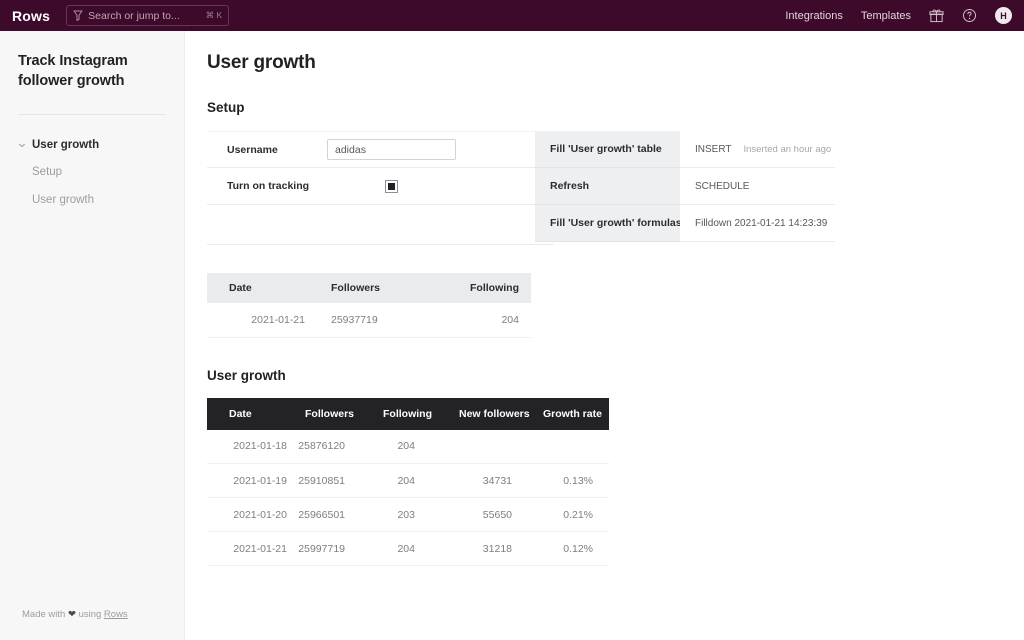 The width and height of the screenshot is (1024, 640). Describe the element at coordinates (44, 614) in the screenshot. I see `made-with-prefix: Made with` at that location.